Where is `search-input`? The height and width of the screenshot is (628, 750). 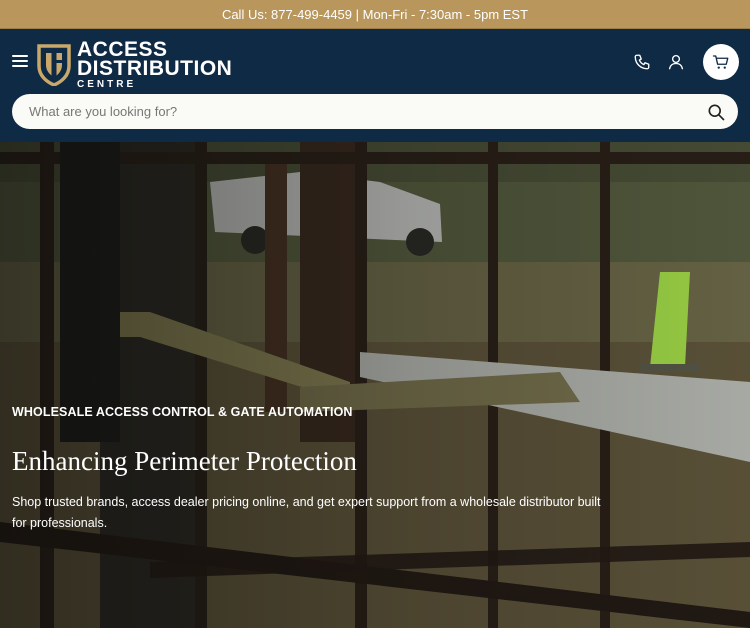
search-input is located at coordinates (359, 111).